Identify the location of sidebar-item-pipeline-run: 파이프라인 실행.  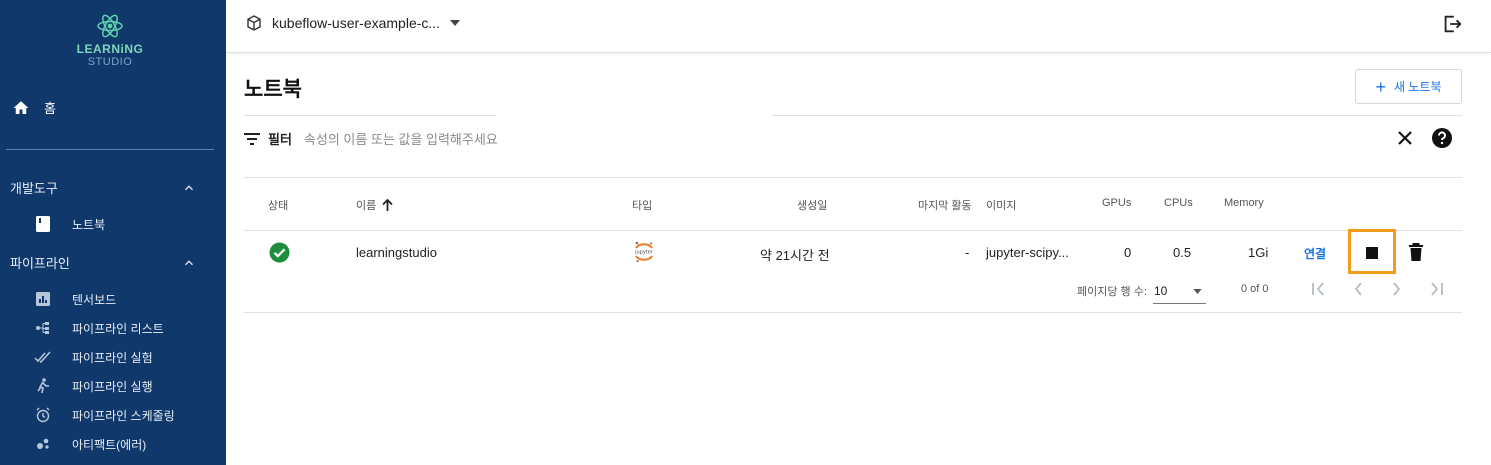
(93, 386).